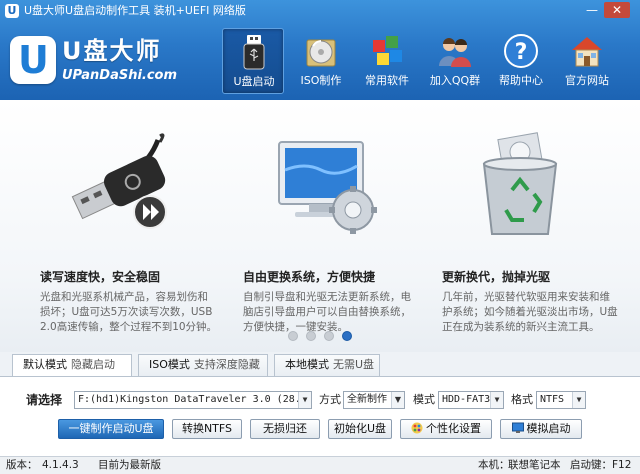 Image resolution: width=640 pixels, height=474 pixels. Describe the element at coordinates (591, 465) in the screenshot. I see `hotkey-label: 启动键：` at that location.